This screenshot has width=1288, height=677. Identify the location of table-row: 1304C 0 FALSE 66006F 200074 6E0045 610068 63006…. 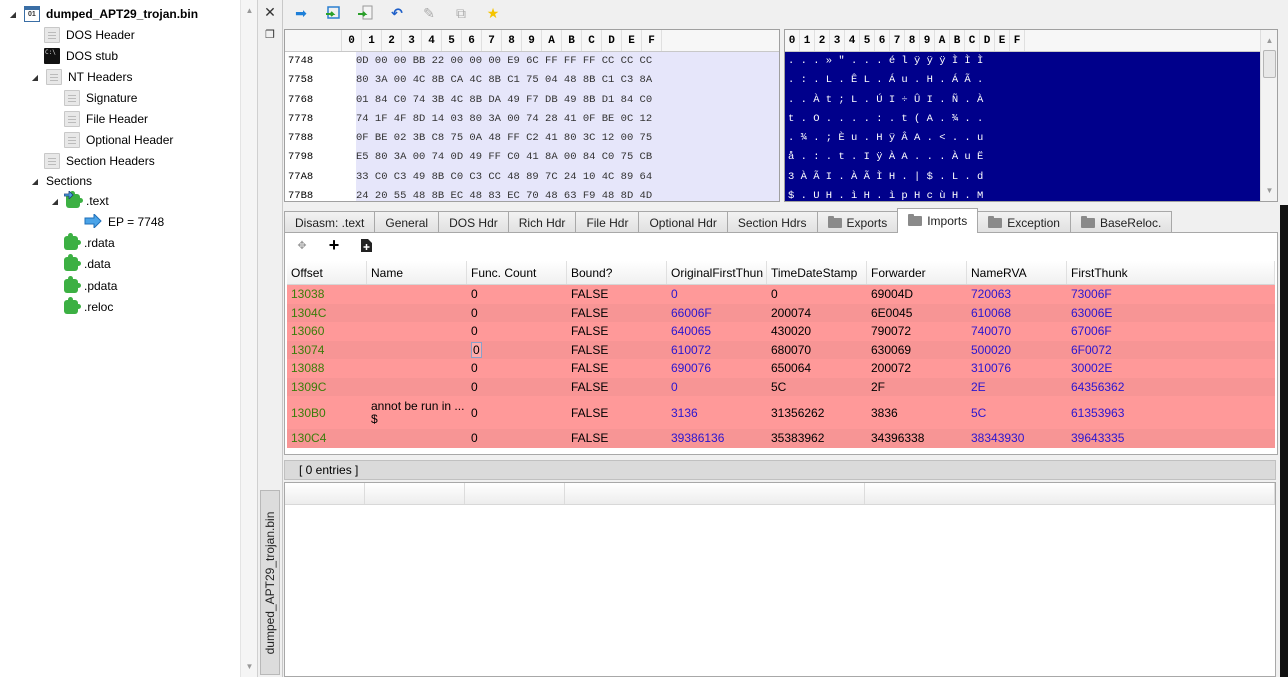
(781, 313).